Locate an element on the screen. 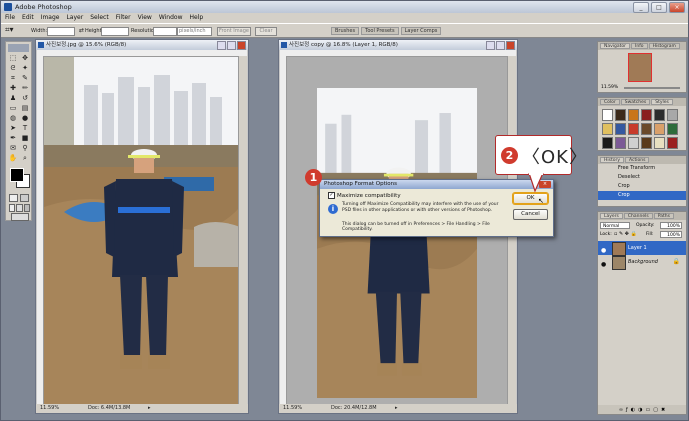 Image resolution: width=689 pixels, height=421 pixels. link-layers-icon: ∞ is located at coordinates (621, 410).